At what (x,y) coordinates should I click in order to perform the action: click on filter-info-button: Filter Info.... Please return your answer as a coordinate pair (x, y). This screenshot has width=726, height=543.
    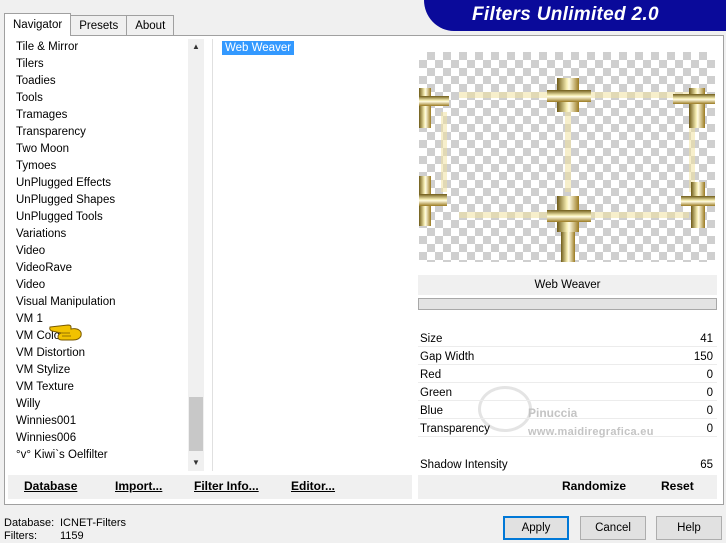
    Looking at the image, I should click on (226, 486).